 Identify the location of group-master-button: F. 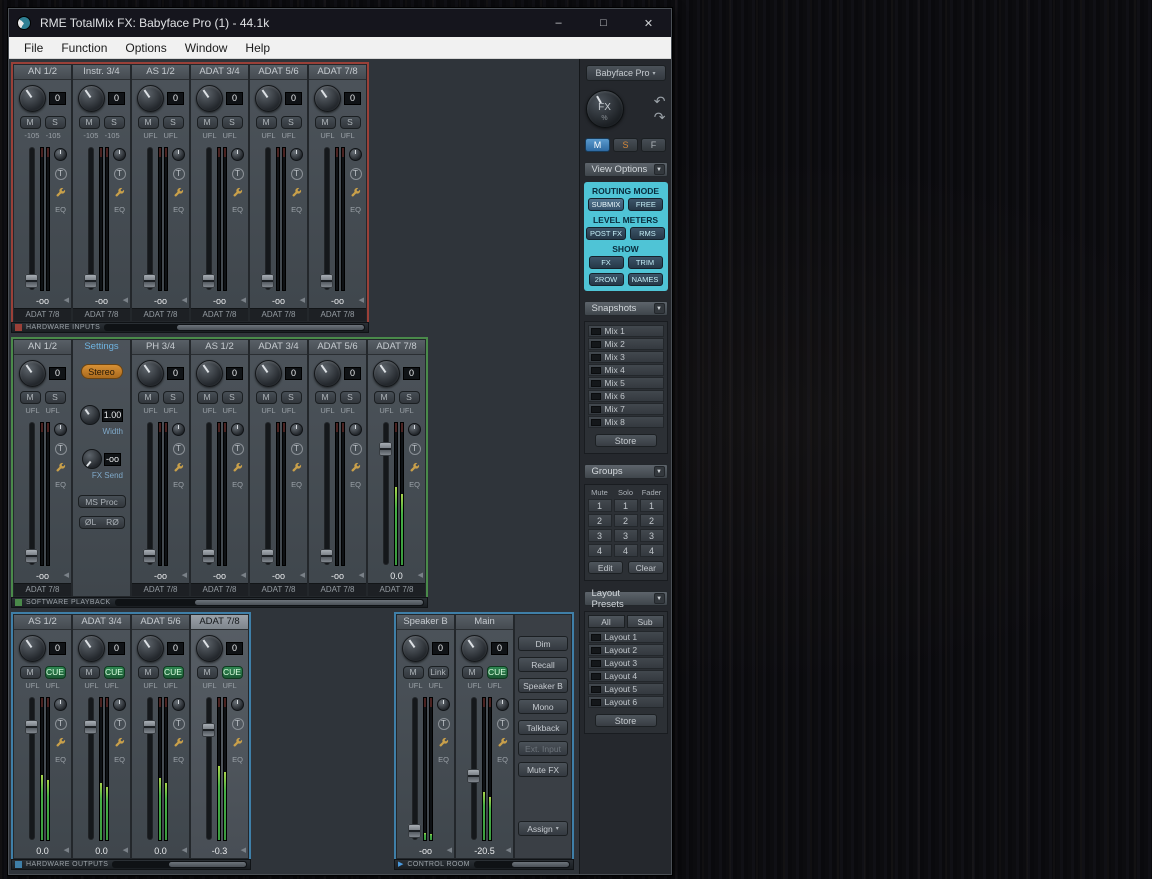
(653, 145).